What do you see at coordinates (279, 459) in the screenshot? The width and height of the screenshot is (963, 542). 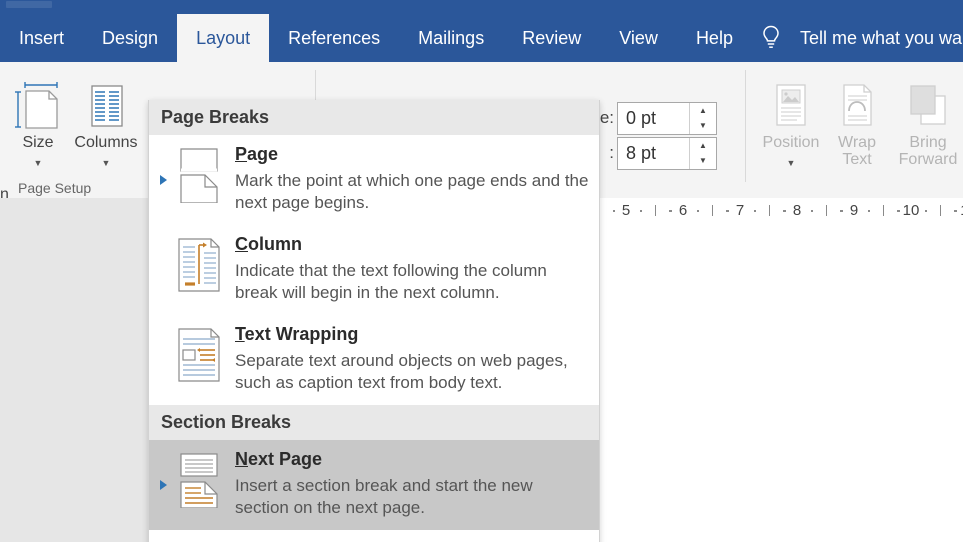 I see `menu-item-title: Next Page` at bounding box center [279, 459].